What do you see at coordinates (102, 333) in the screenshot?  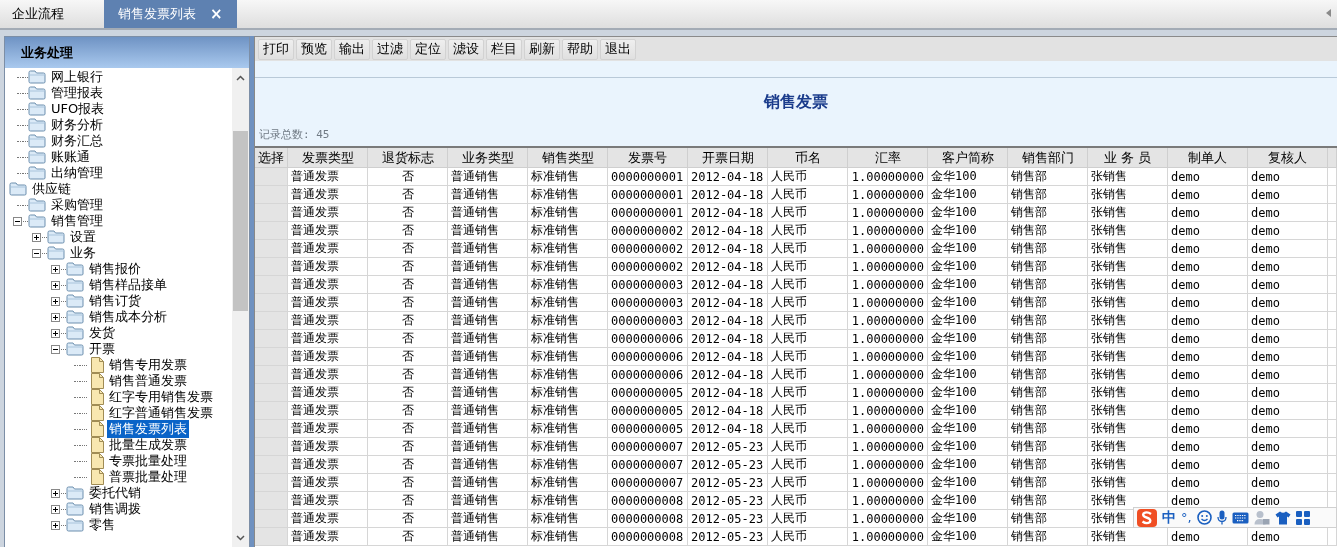 I see `tree-item: 发货` at bounding box center [102, 333].